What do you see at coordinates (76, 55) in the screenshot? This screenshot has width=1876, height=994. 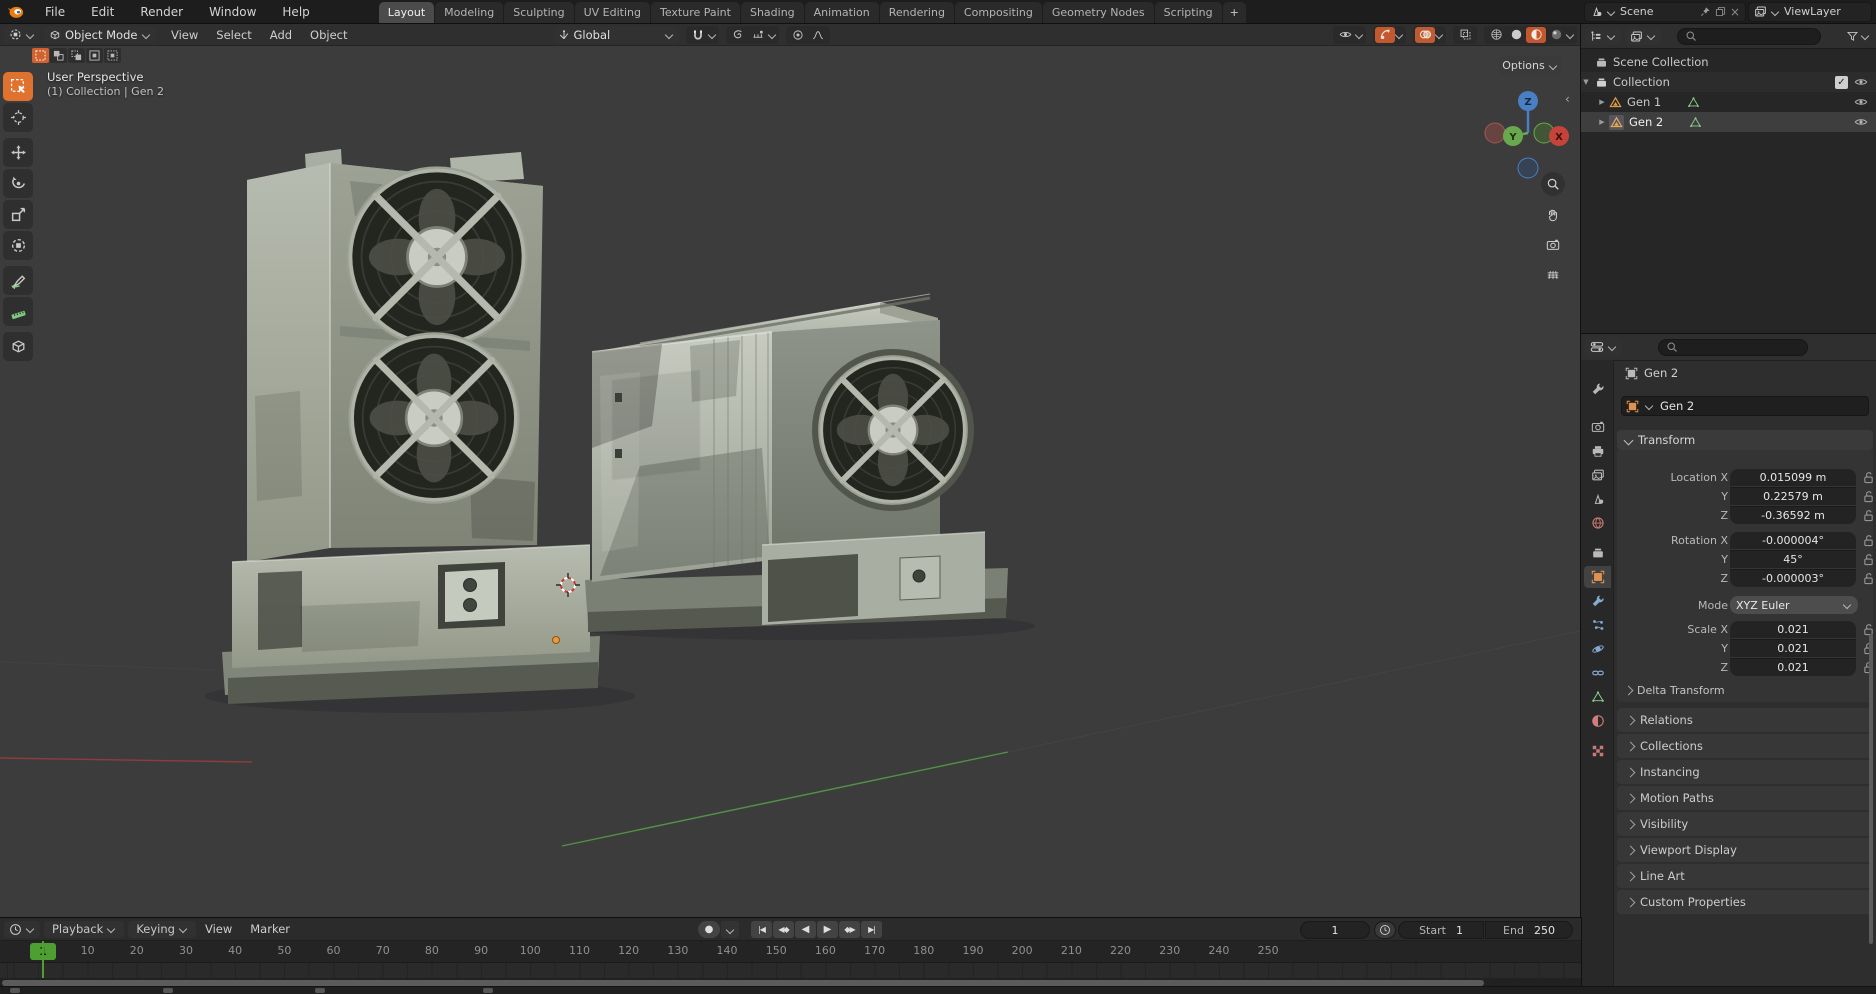 I see `select-mode-subtract-button` at bounding box center [76, 55].